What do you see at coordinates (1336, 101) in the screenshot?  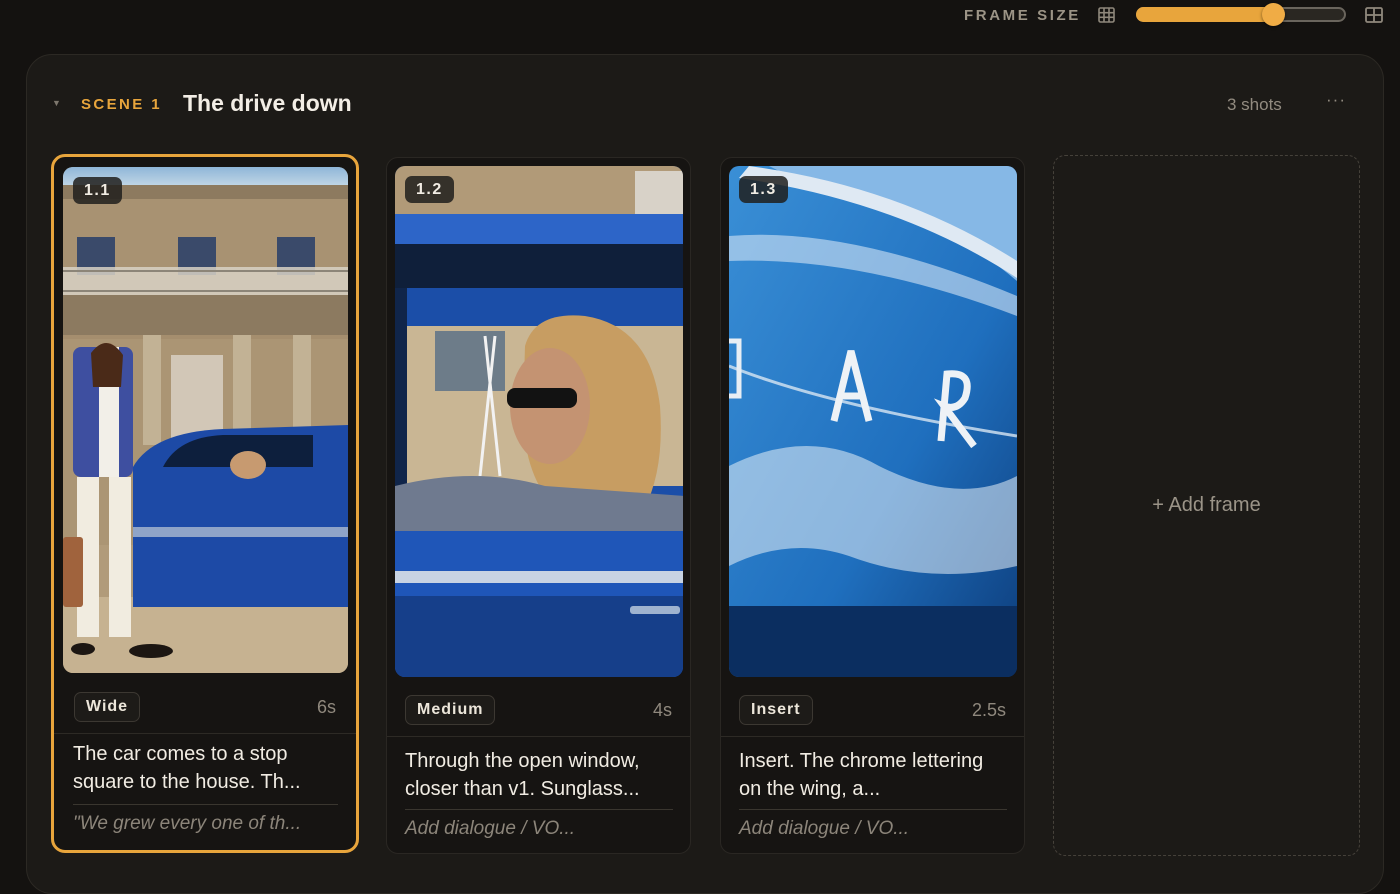 I see `more-options-button: ···` at bounding box center [1336, 101].